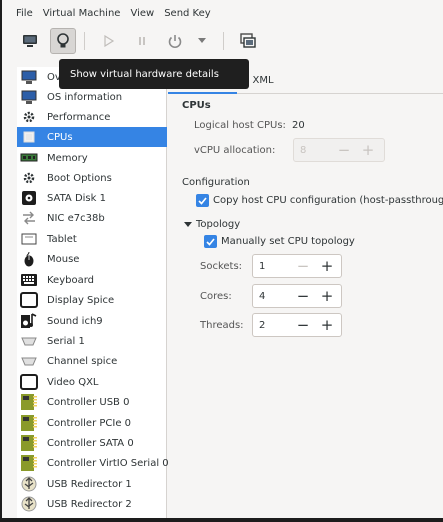  What do you see at coordinates (85, 97) in the screenshot?
I see `sidebar-item-label: OS information` at bounding box center [85, 97].